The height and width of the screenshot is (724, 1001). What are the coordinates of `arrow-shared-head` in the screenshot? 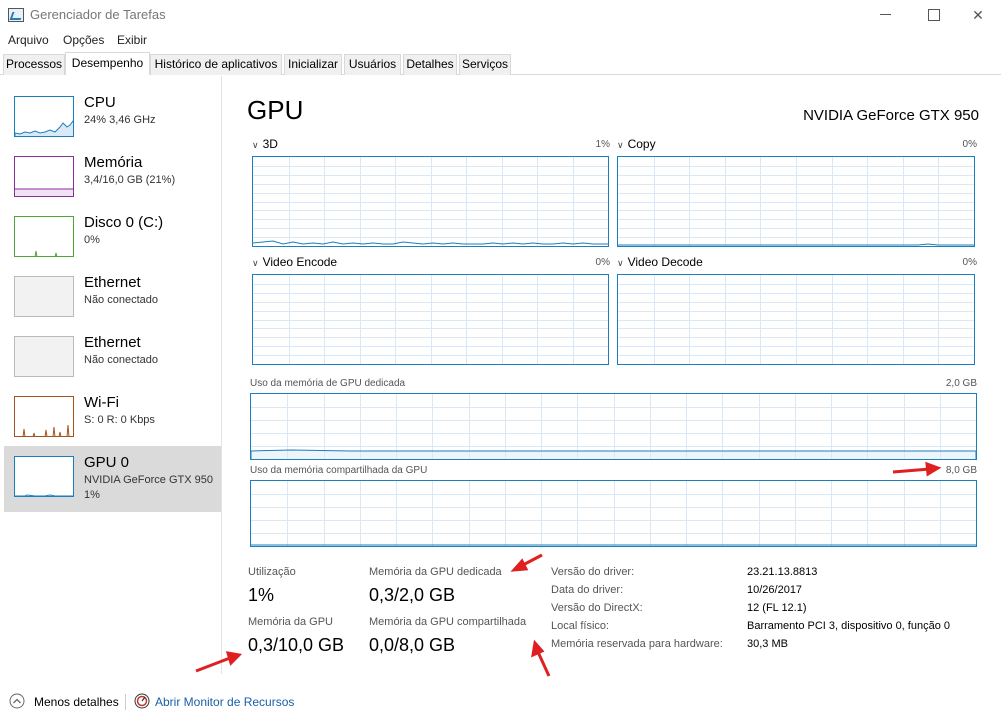 It's located at (538, 648).